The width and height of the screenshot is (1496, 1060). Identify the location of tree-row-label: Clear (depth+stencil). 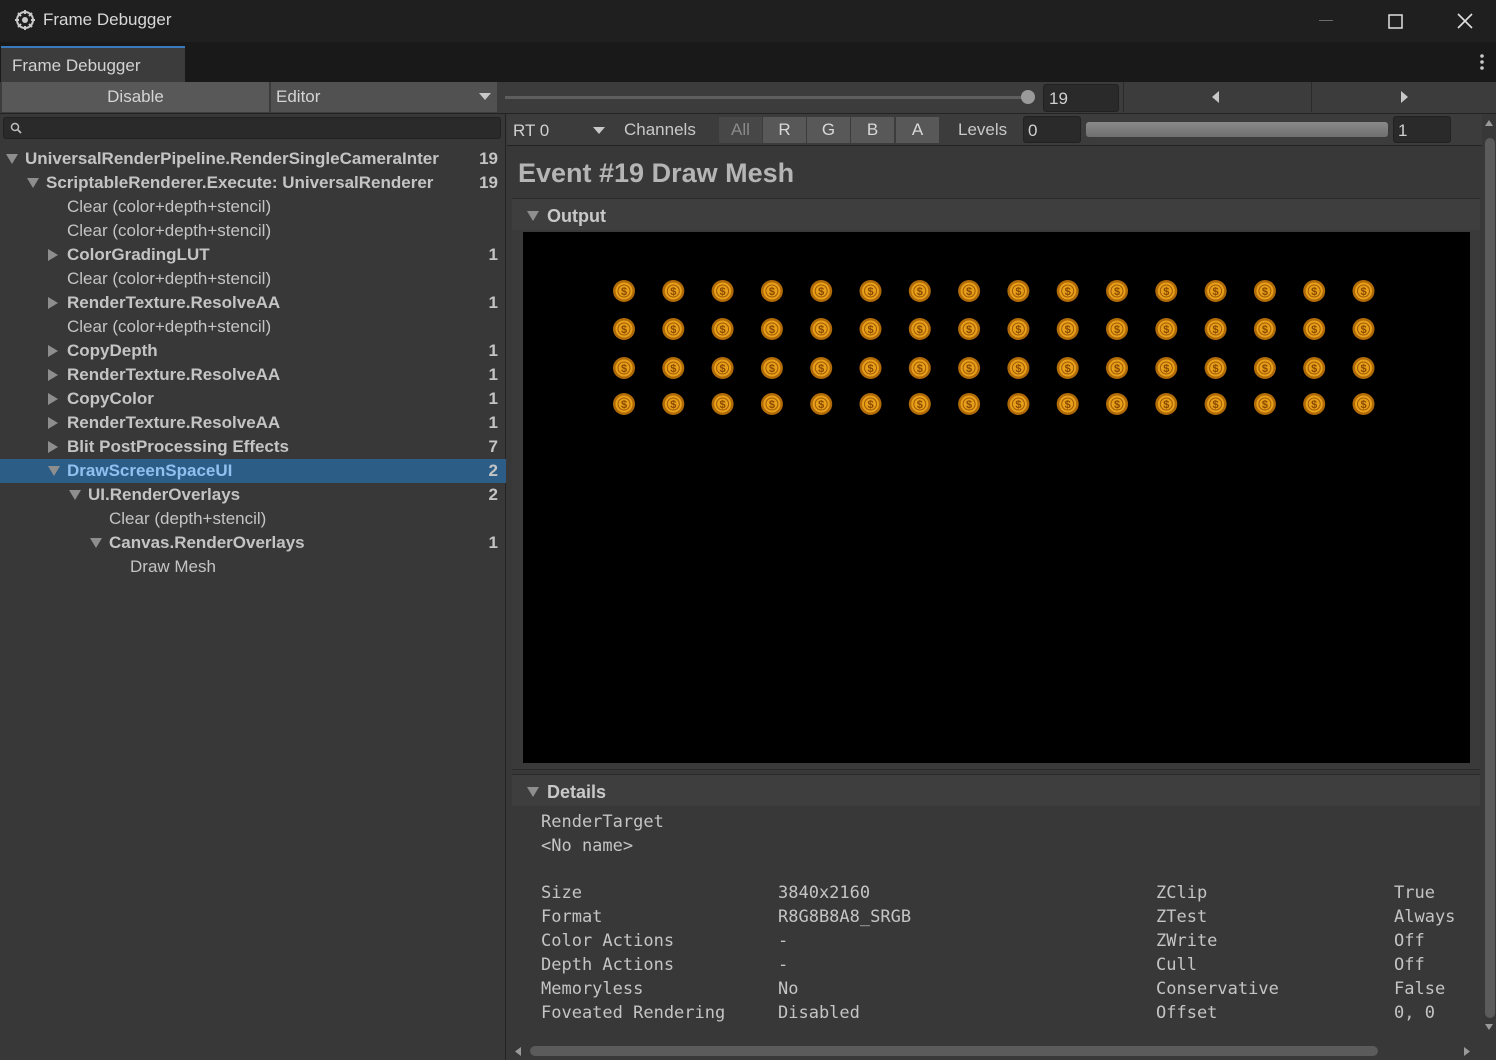
(188, 518).